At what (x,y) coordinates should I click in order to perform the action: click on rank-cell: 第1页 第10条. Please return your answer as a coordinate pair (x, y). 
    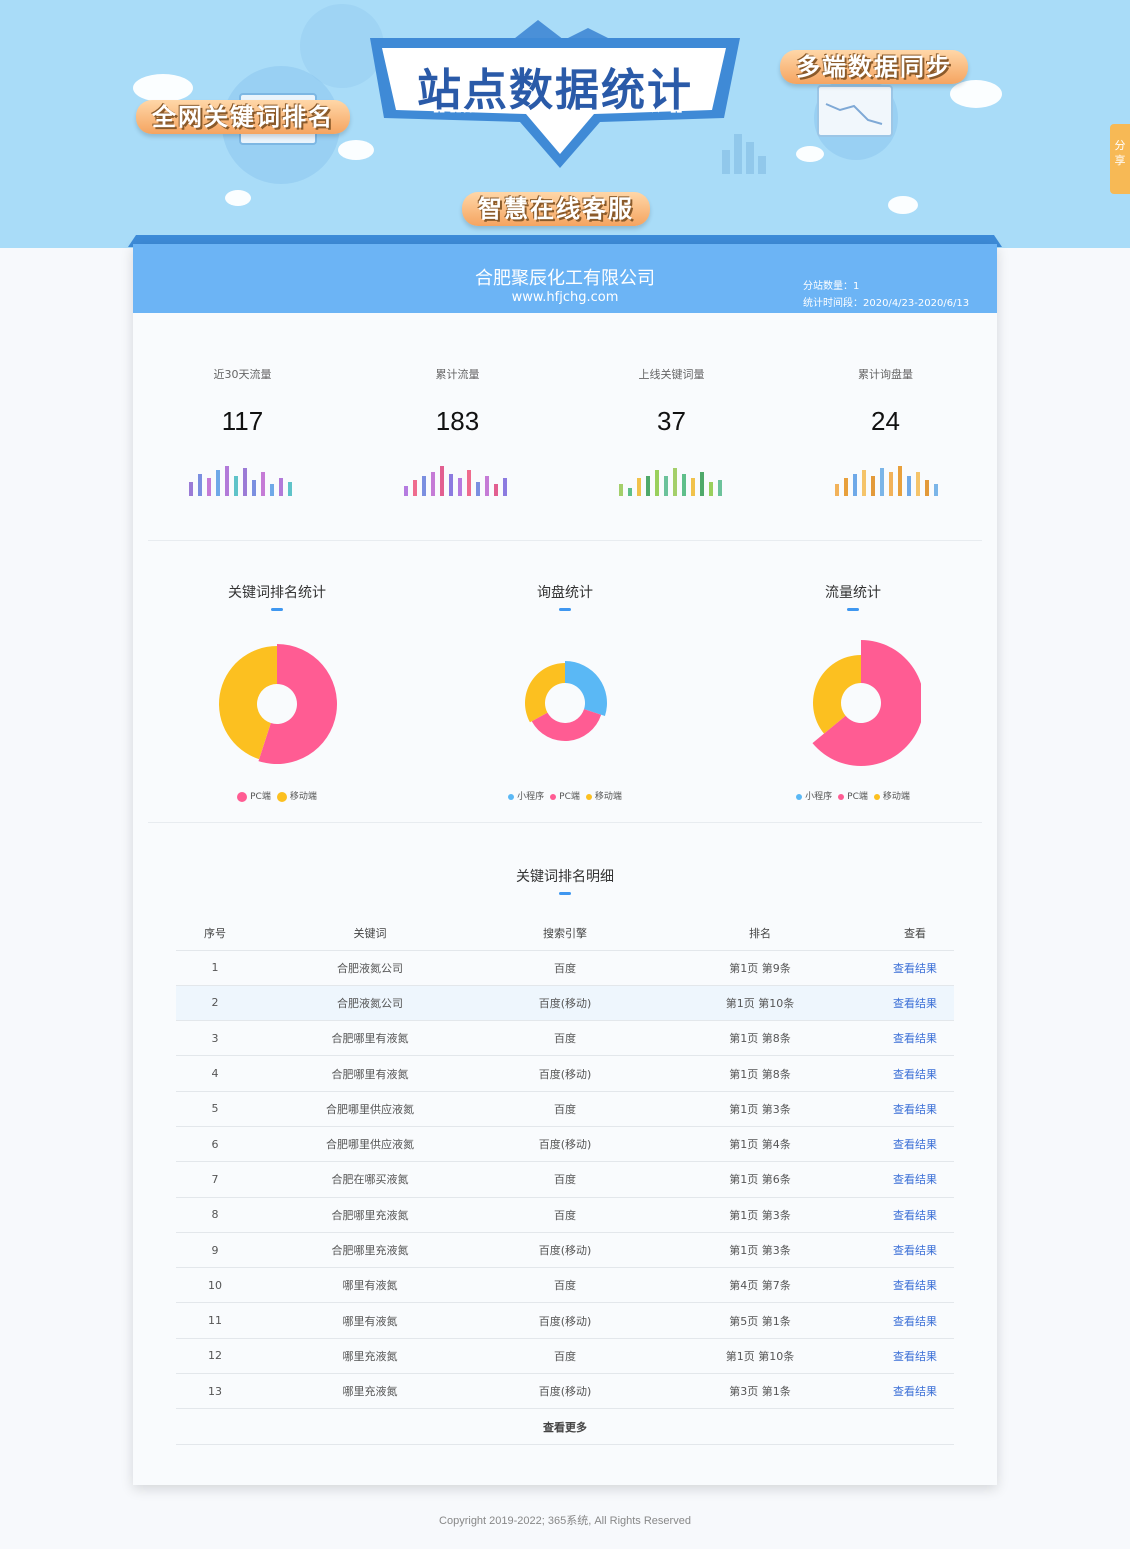
    Looking at the image, I should click on (760, 1003).